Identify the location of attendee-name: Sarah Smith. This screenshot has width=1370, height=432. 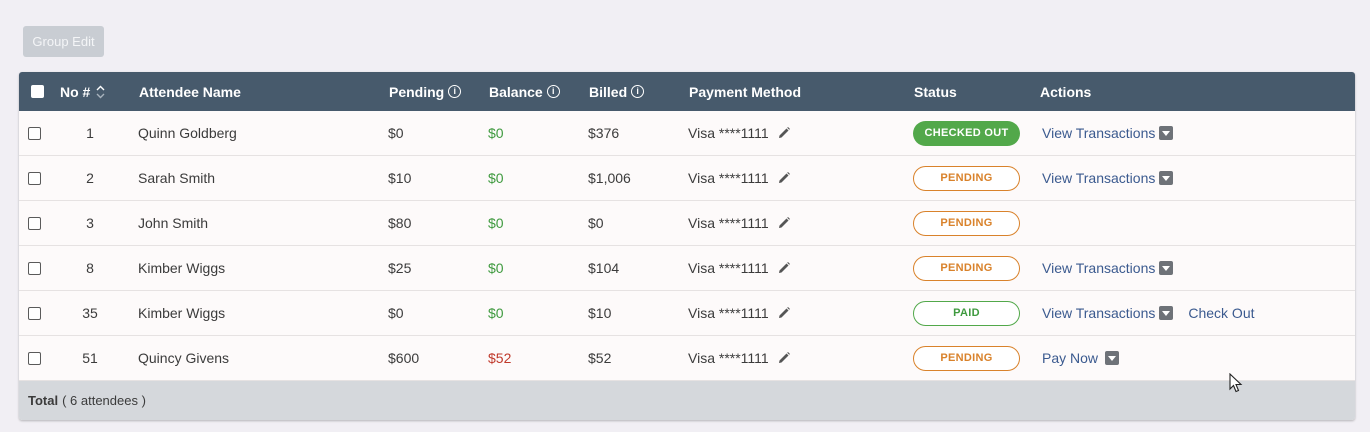
(177, 178).